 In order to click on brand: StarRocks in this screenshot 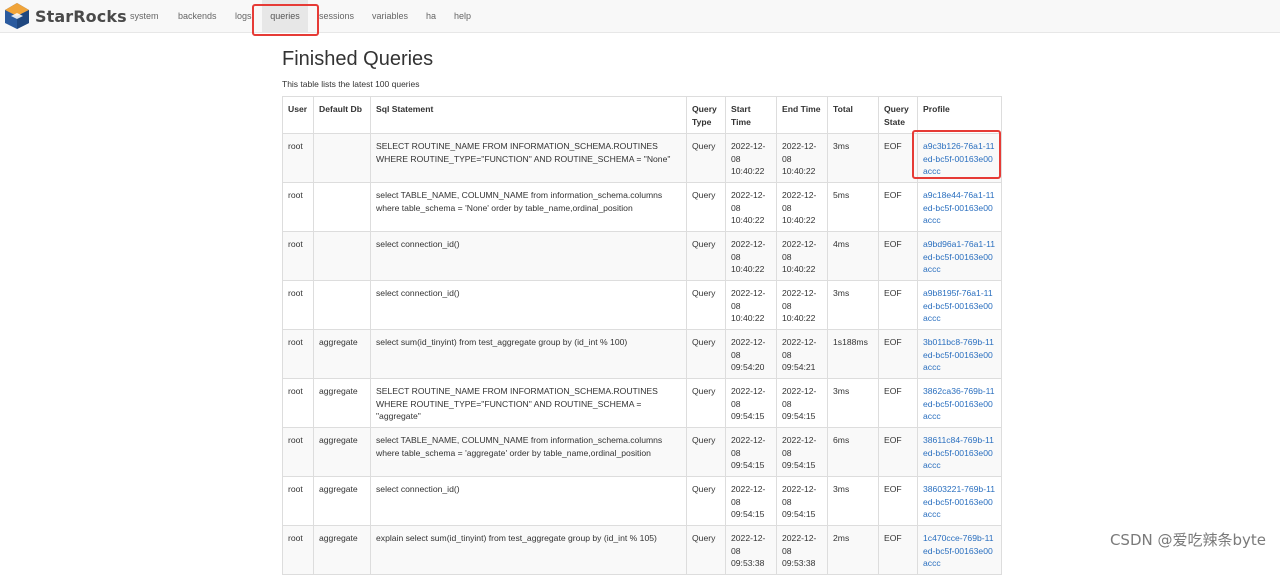, I will do `click(65, 16)`.